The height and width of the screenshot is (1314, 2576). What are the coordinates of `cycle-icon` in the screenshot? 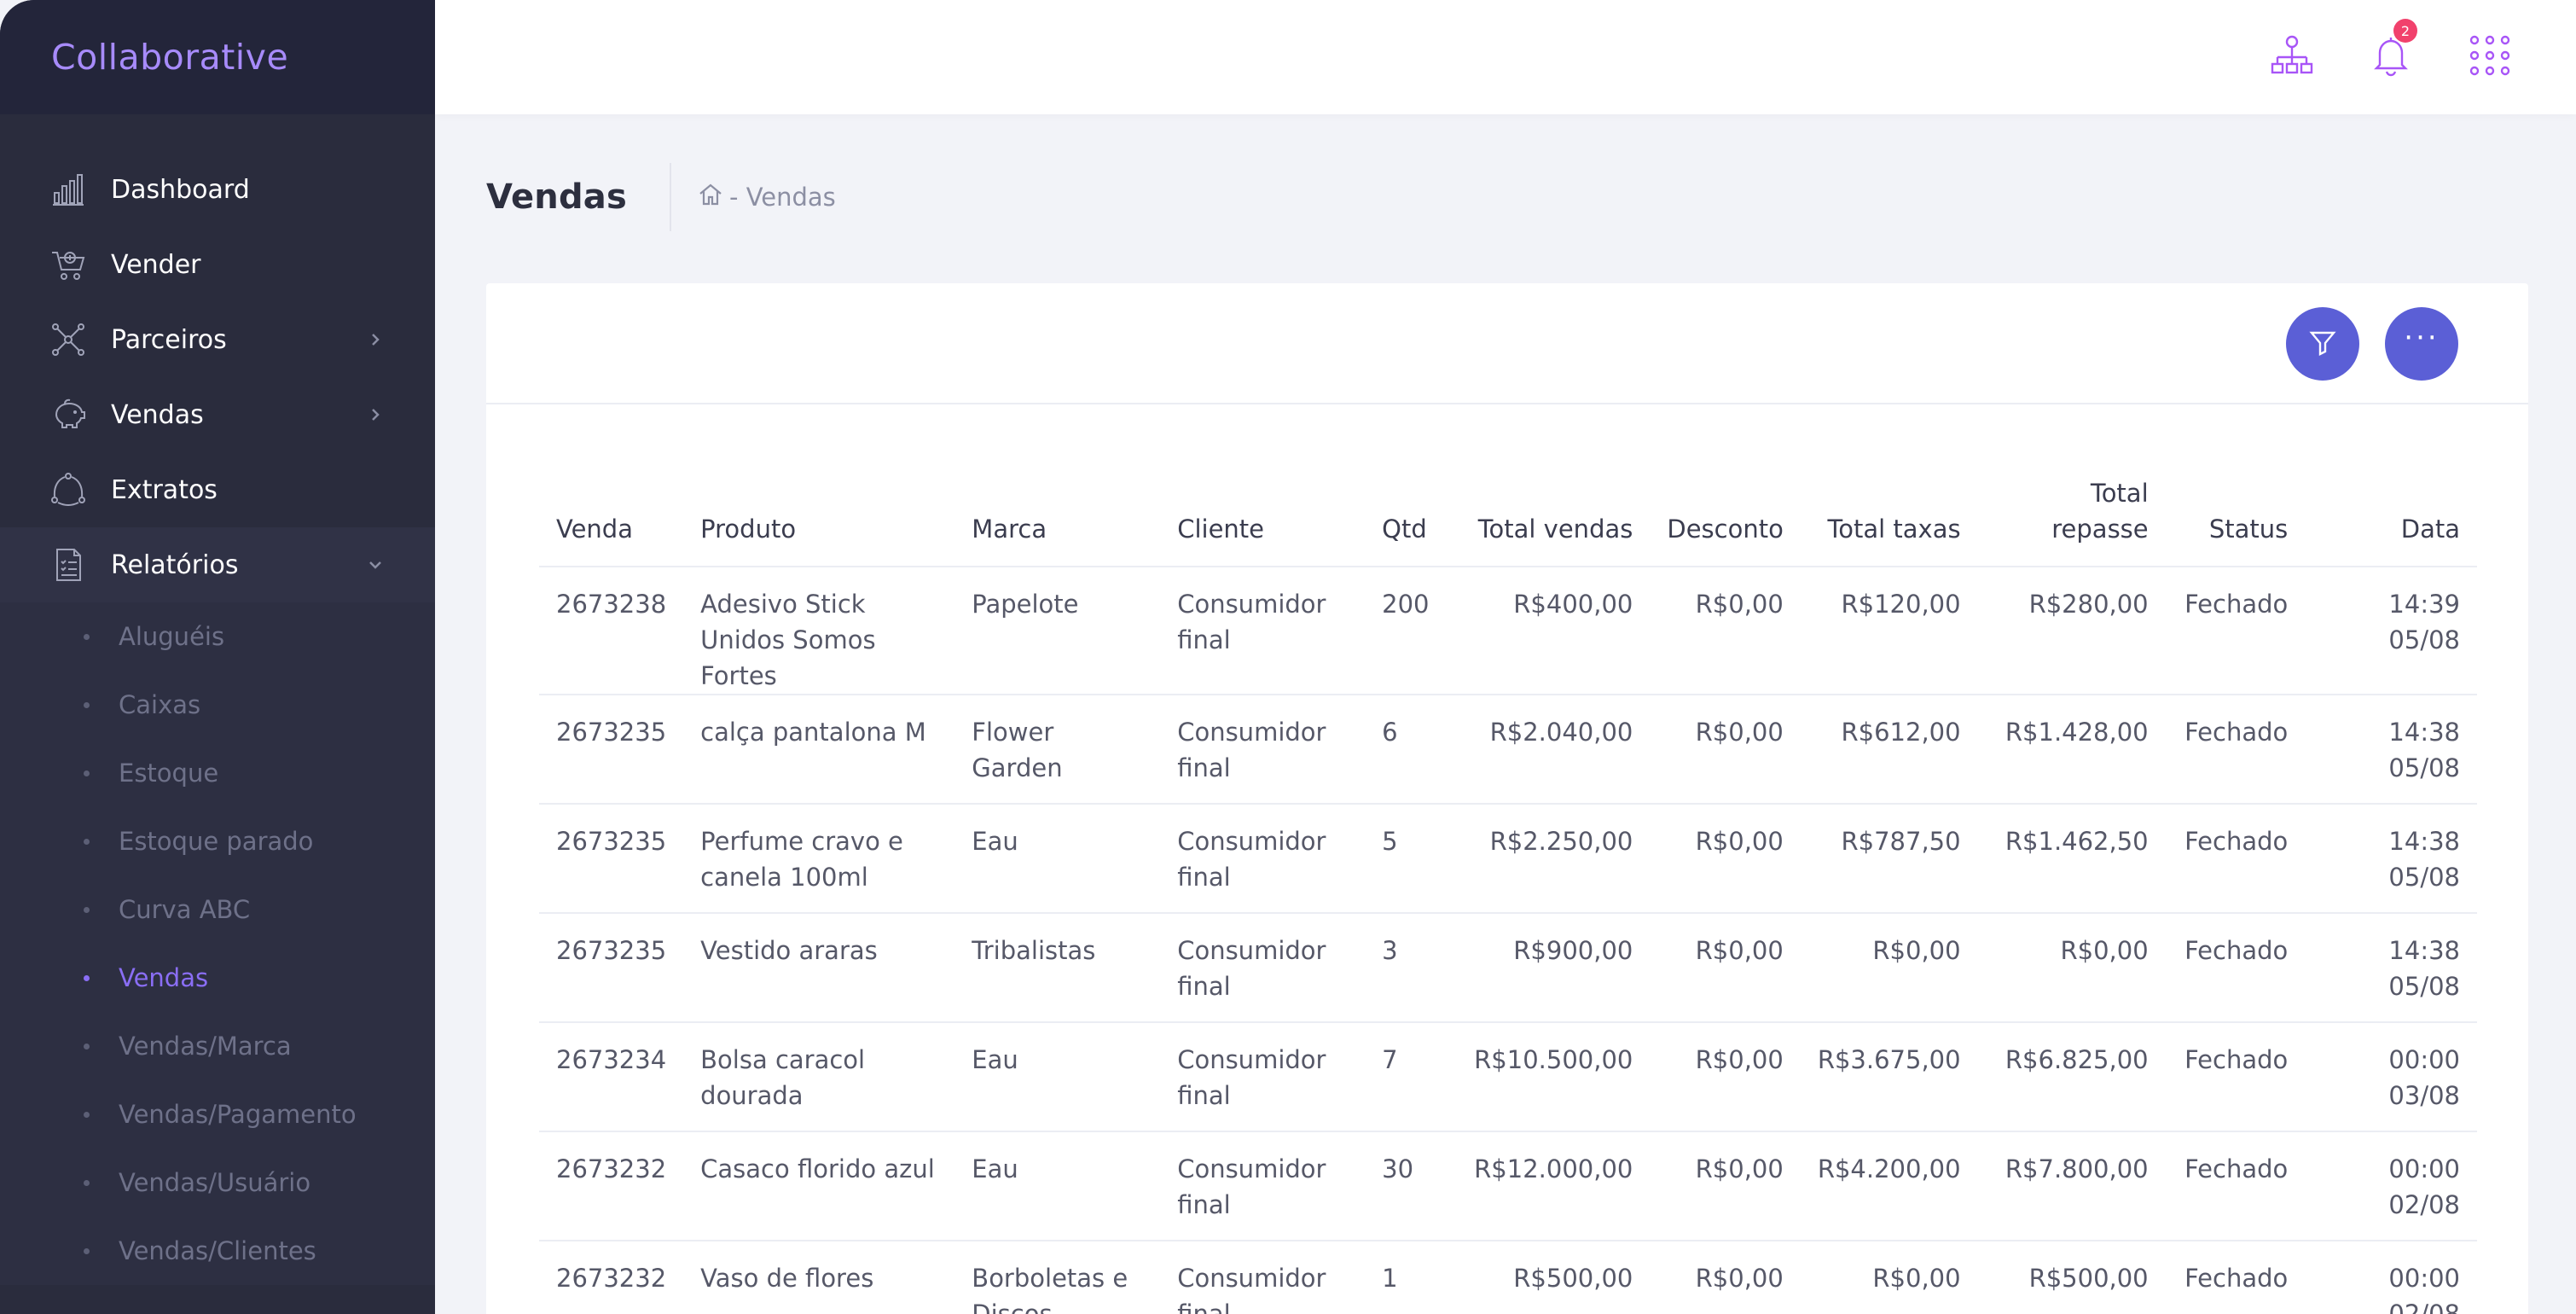 It's located at (68, 490).